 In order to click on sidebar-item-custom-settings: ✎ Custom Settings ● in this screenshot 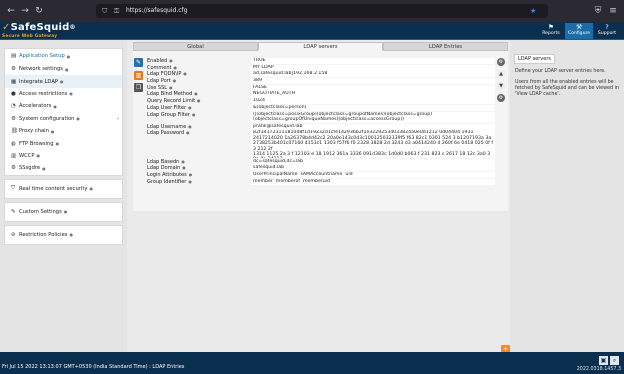, I will do `click(63, 212)`.